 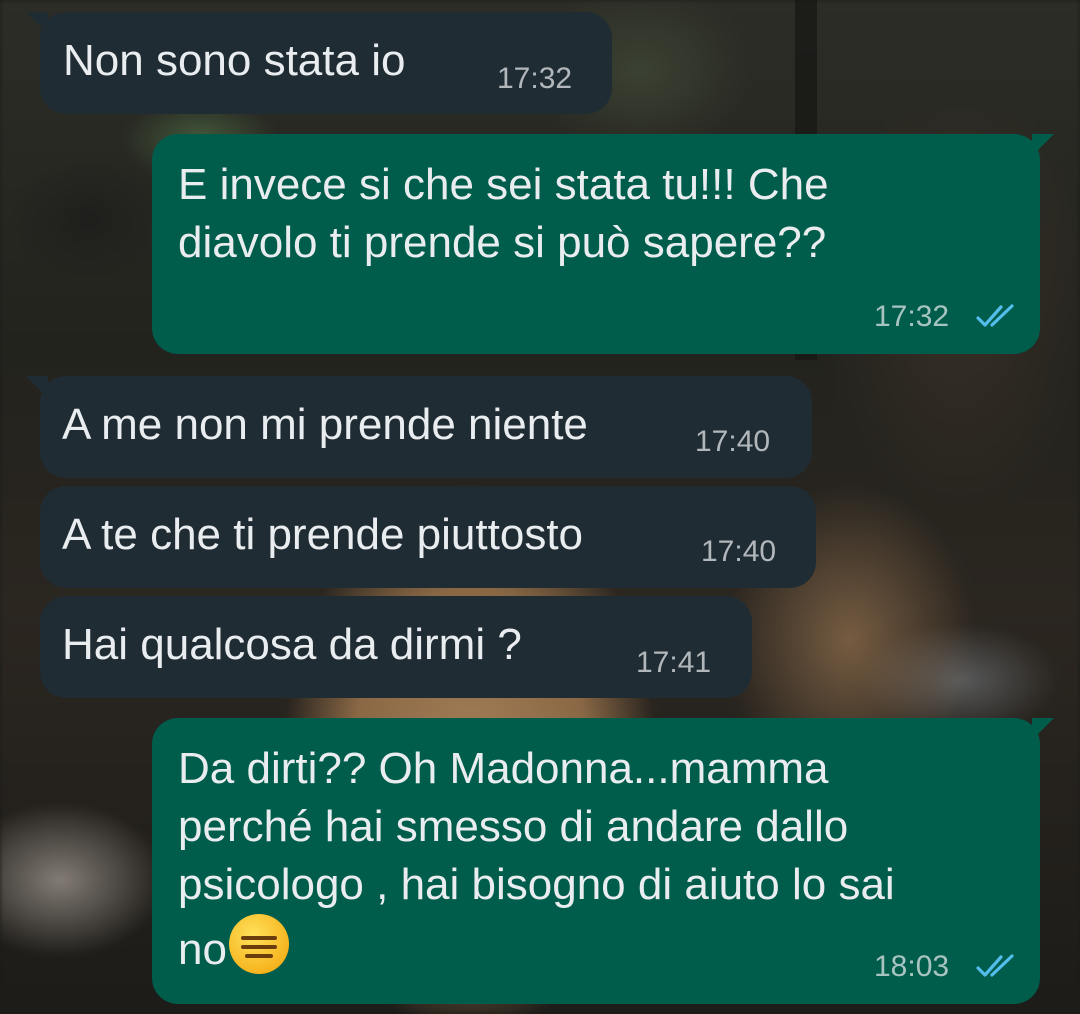 I want to click on message-text-line-last: no, so click(x=233, y=946).